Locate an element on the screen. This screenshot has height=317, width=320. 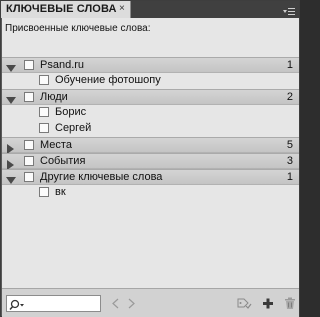
keyword-item-row: Обучение фотошопу is located at coordinates (150, 81).